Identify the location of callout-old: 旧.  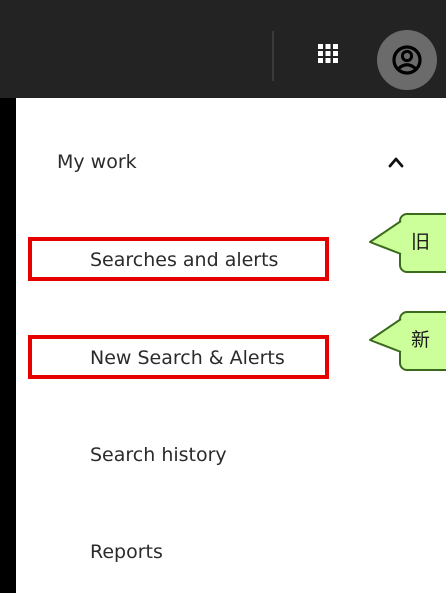
(422, 243).